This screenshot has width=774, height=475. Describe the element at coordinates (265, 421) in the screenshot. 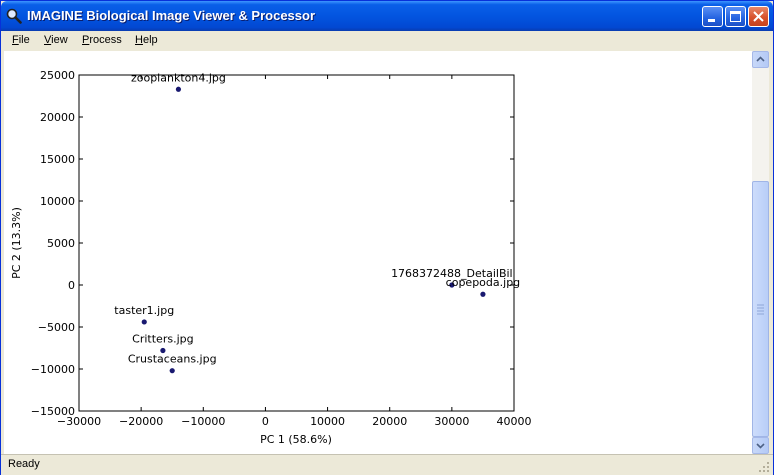

I see `x-tick-label: 0` at that location.